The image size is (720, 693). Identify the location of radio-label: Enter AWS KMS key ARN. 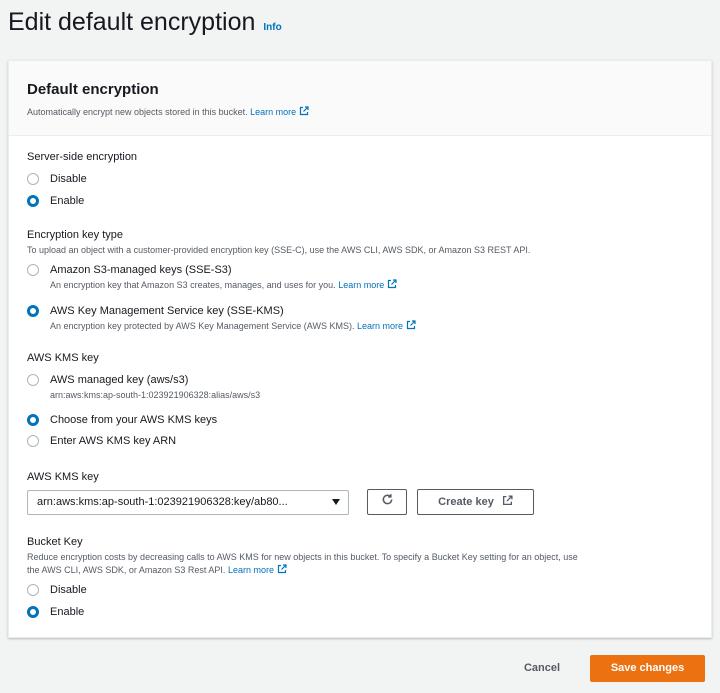
(113, 441).